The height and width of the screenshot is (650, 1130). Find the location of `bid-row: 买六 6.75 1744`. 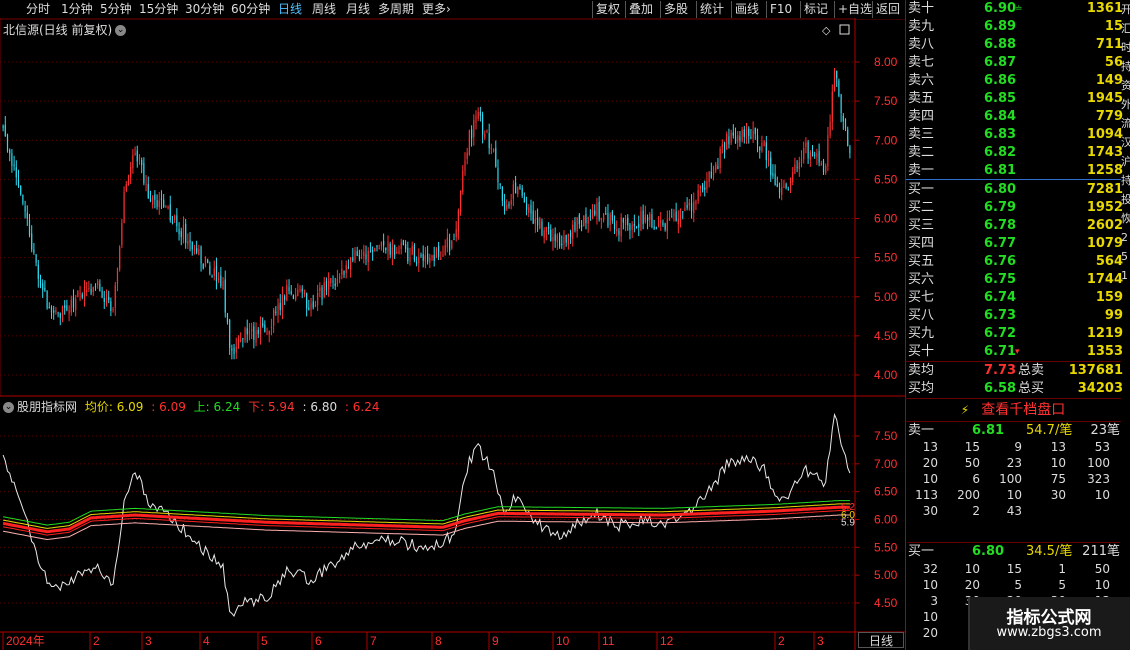

bid-row: 买六 6.75 1744 is located at coordinates (1015, 280).